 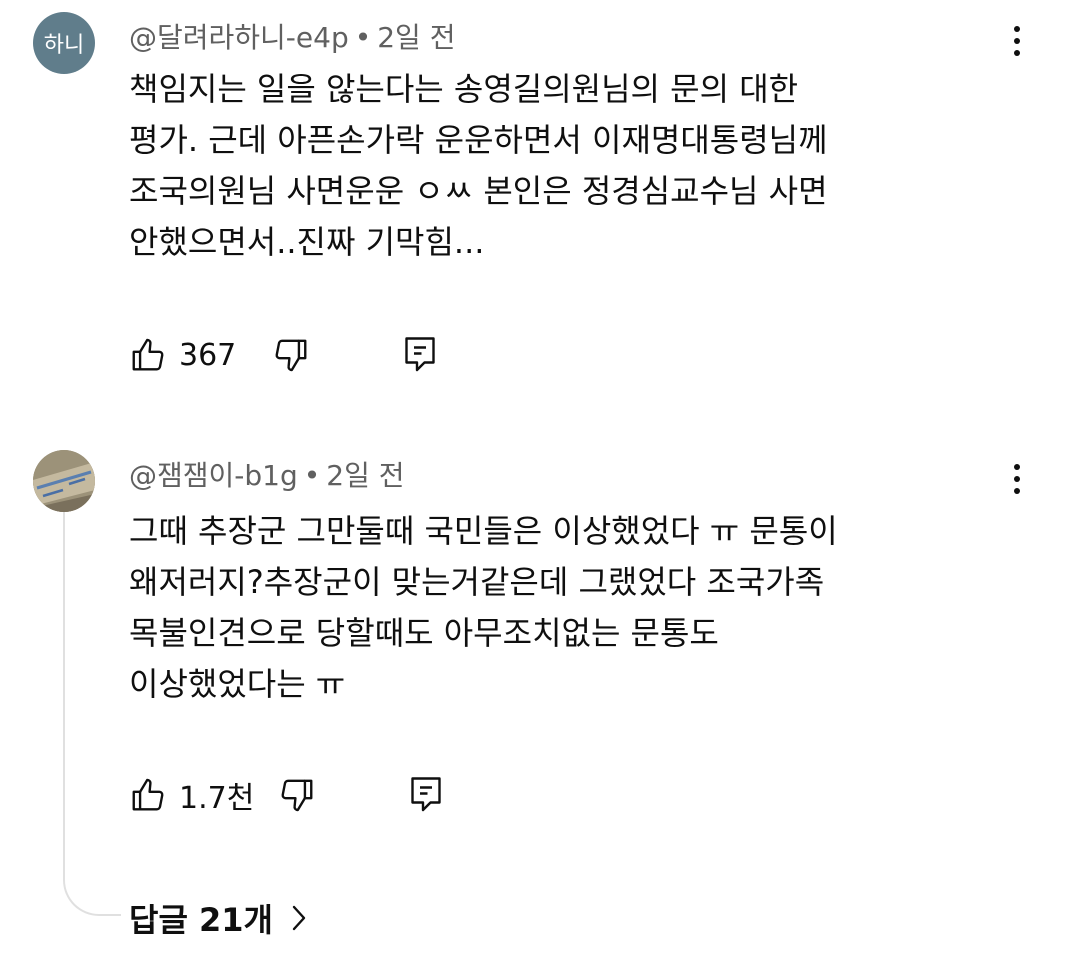 I want to click on comment-text-line: 책임지는 일을 않는다는 송영길의원님의 문의 대한, so click(x=464, y=89).